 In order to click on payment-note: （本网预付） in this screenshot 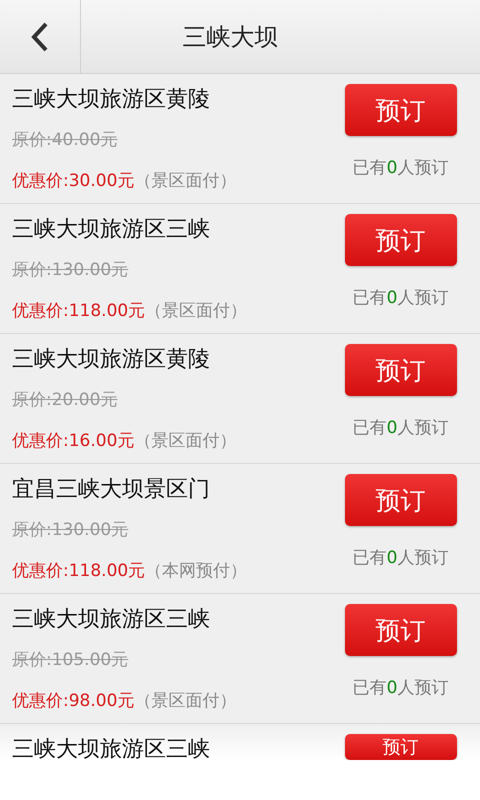, I will do `click(196, 571)`.